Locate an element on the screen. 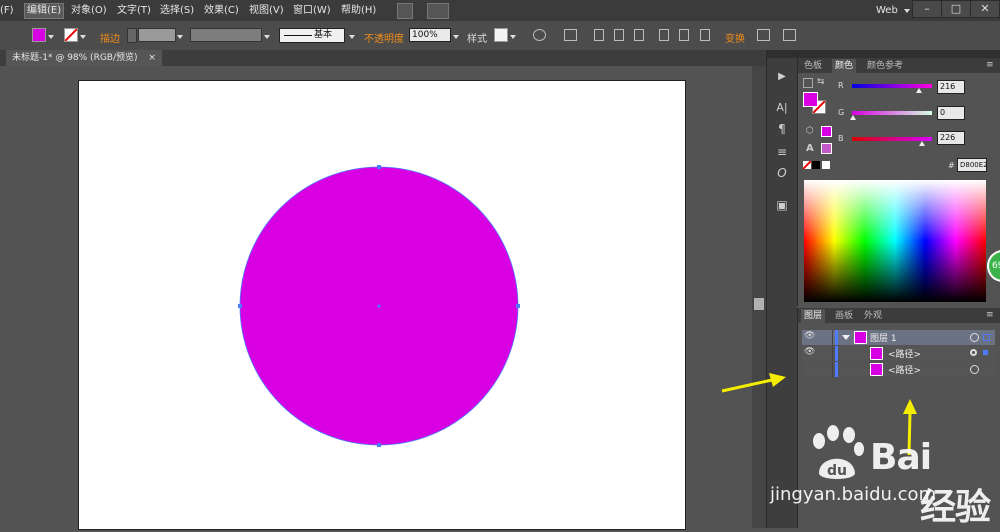  svg-text: du is located at coordinates (837, 471).